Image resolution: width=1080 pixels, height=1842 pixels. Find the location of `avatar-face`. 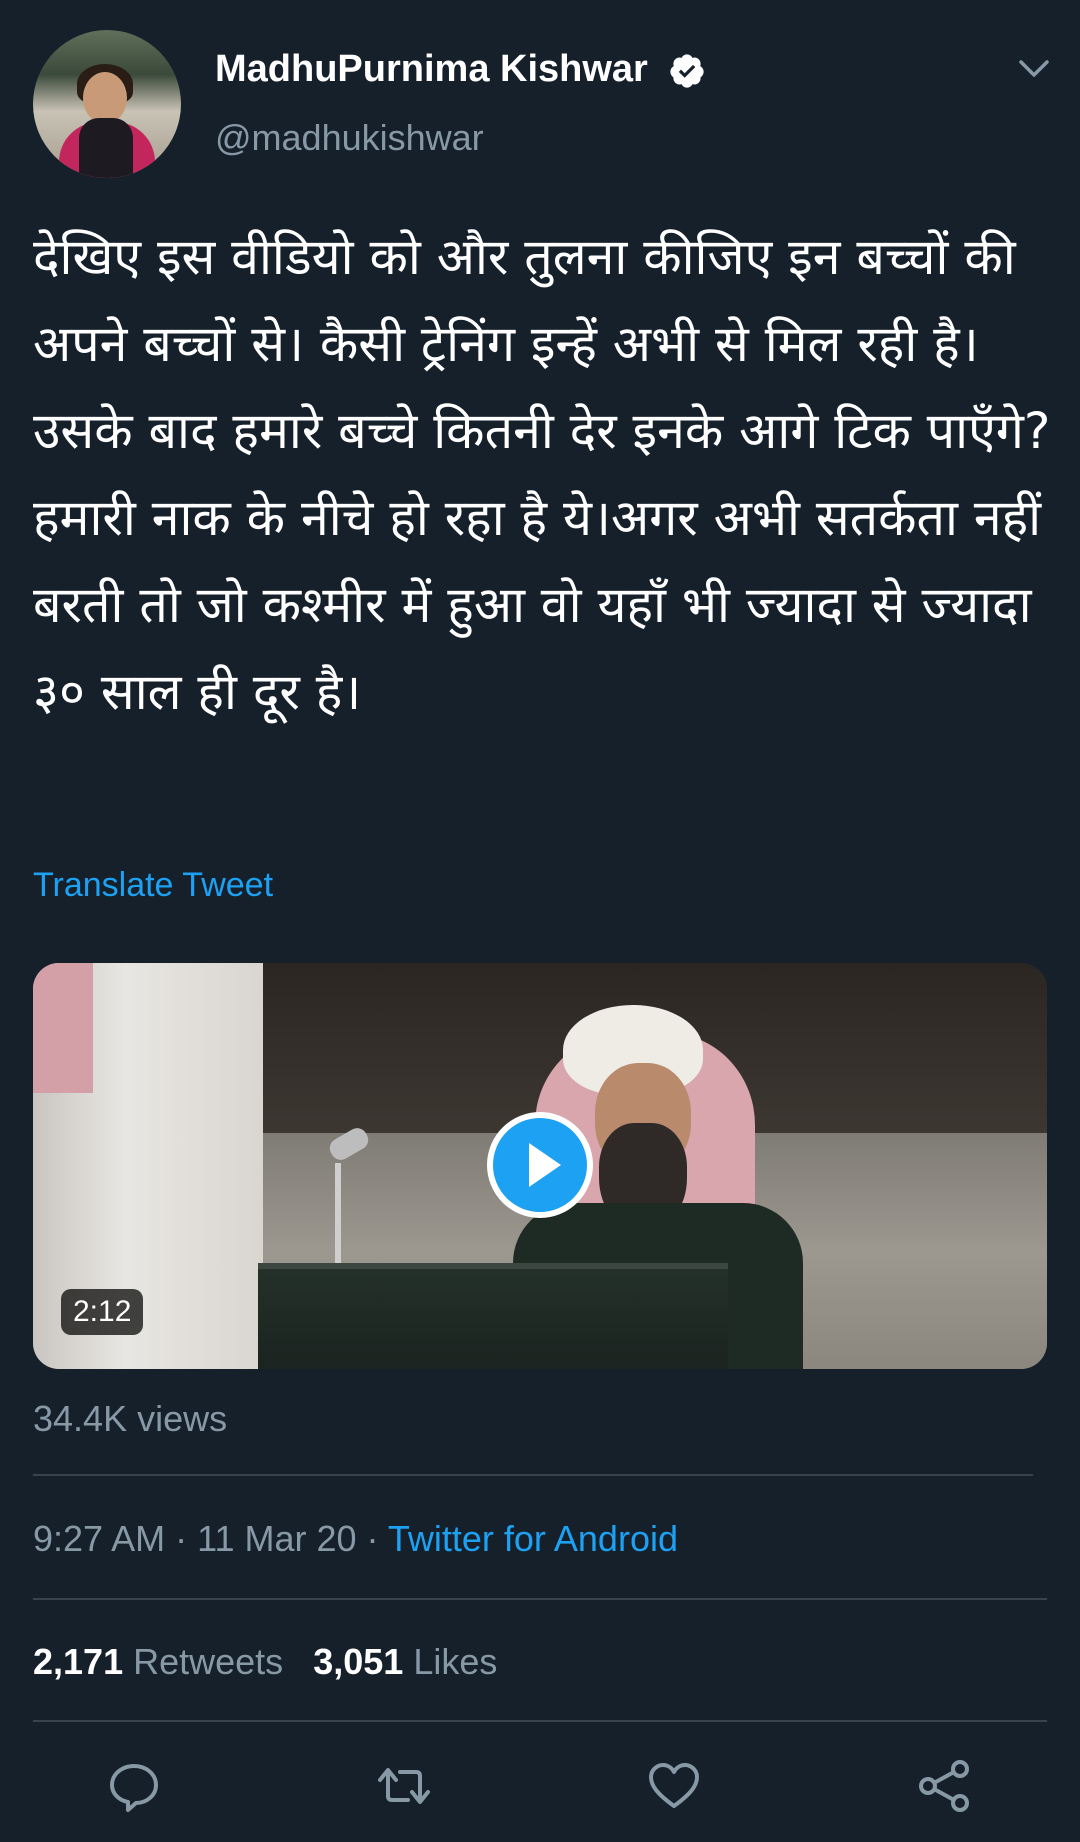

avatar-face is located at coordinates (105, 98).